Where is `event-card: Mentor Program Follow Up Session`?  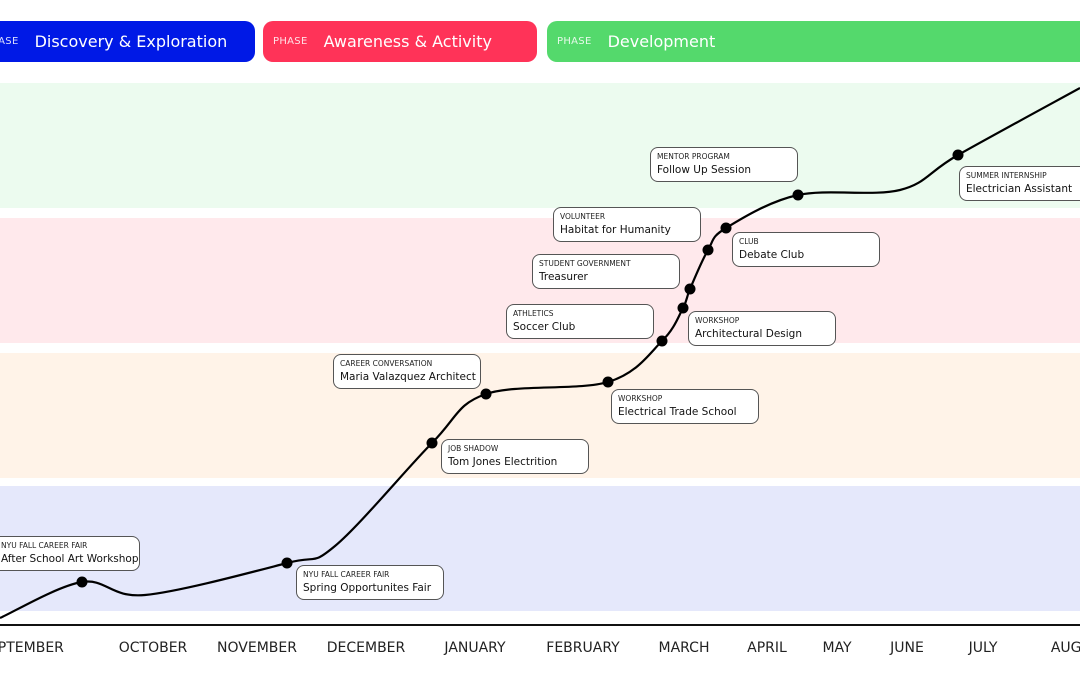
event-card: Mentor Program Follow Up Session is located at coordinates (724, 164).